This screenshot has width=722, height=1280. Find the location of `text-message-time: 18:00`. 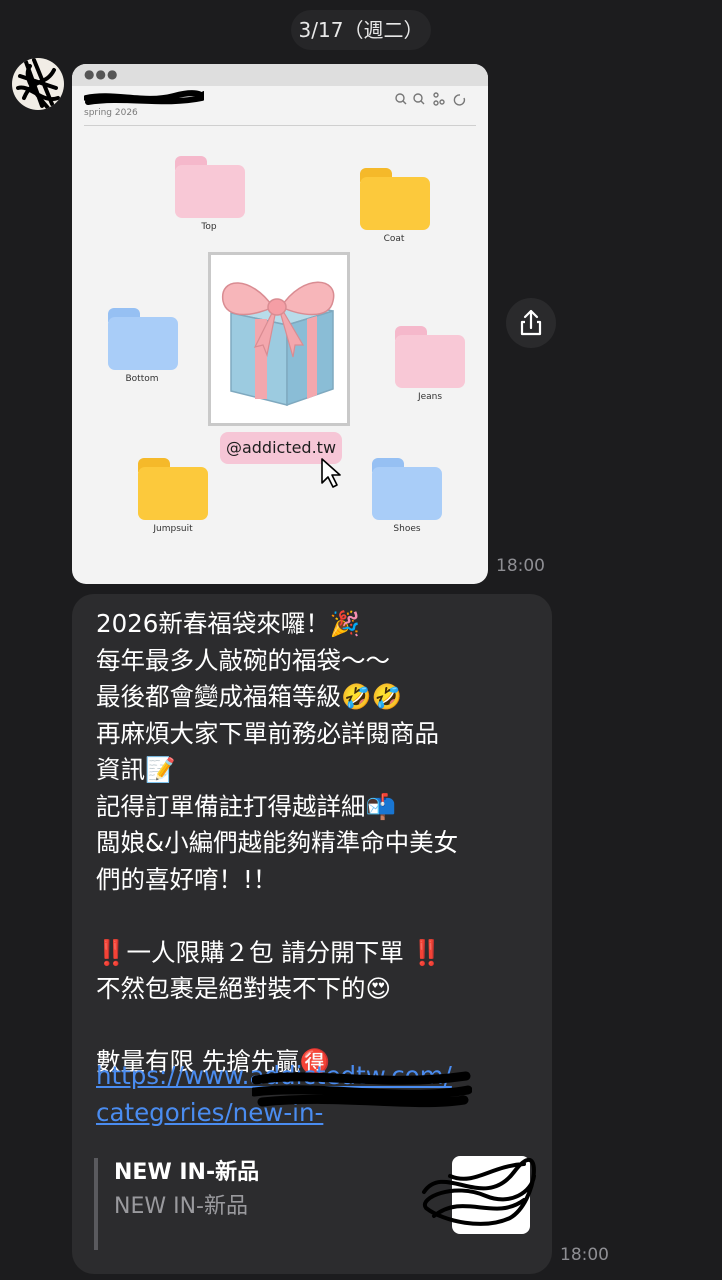

text-message-time: 18:00 is located at coordinates (584, 1255).